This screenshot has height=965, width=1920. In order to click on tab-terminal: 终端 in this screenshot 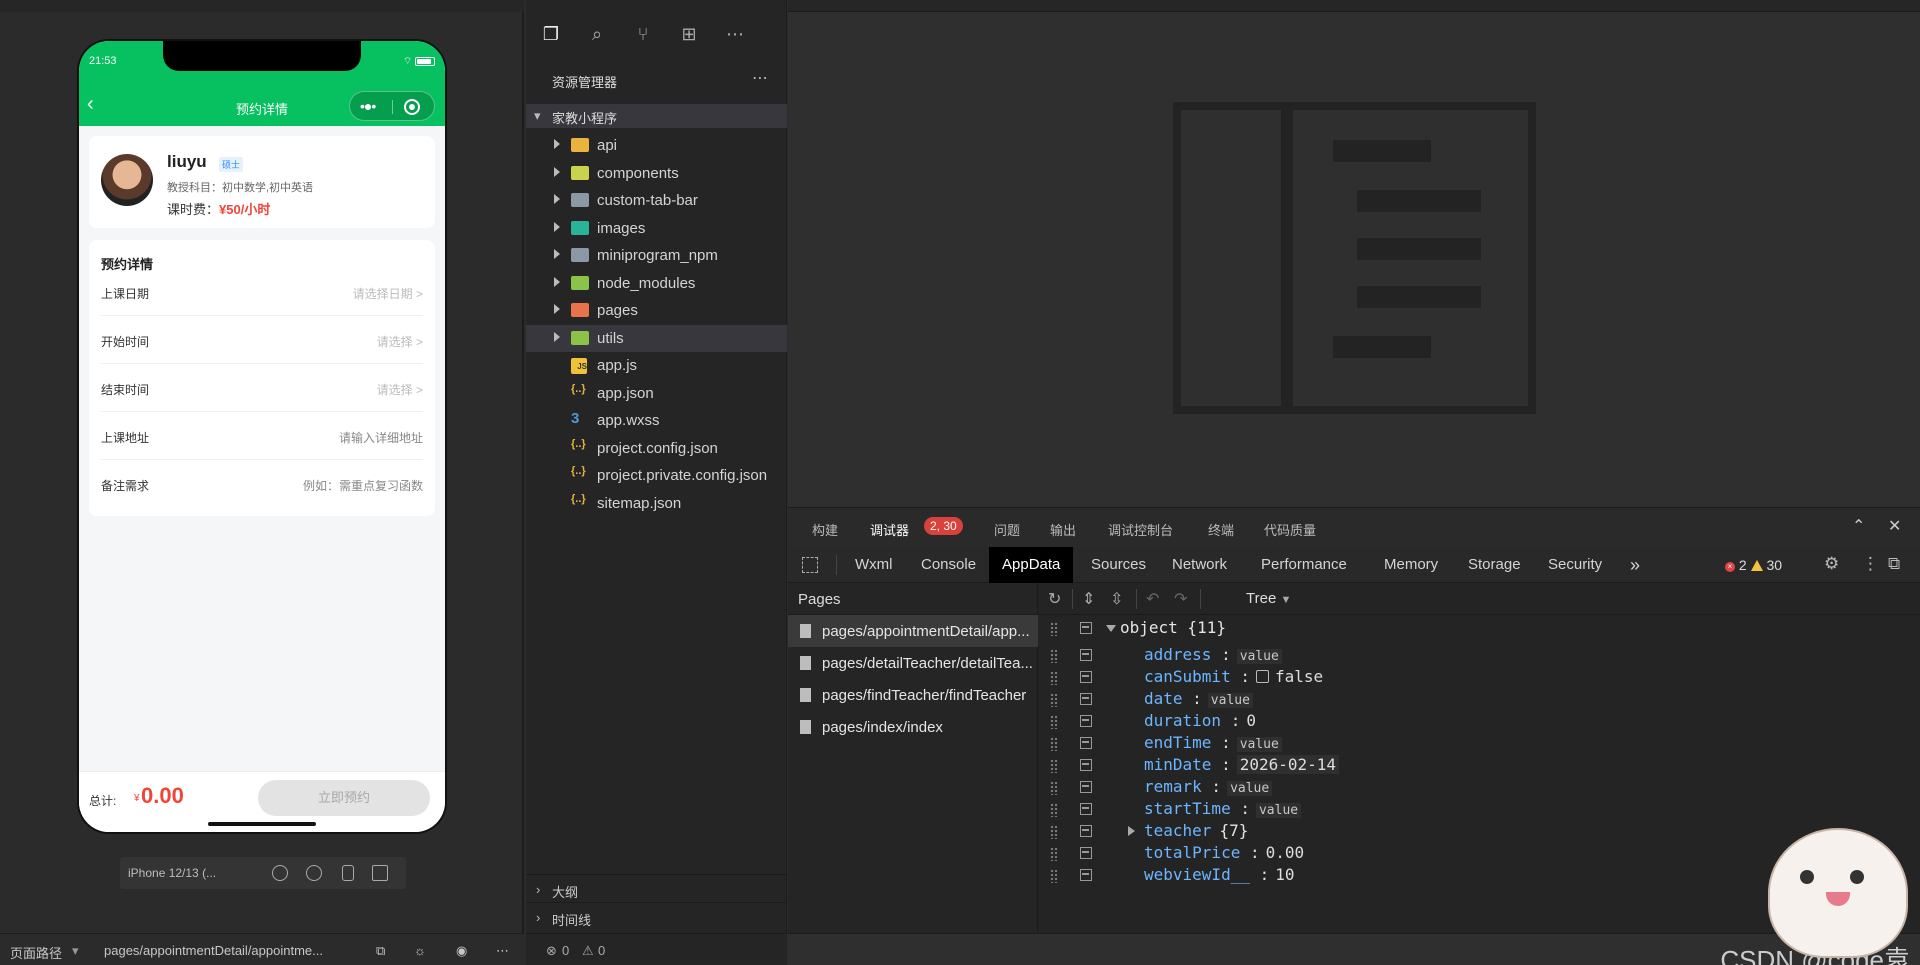, I will do `click(1221, 529)`.